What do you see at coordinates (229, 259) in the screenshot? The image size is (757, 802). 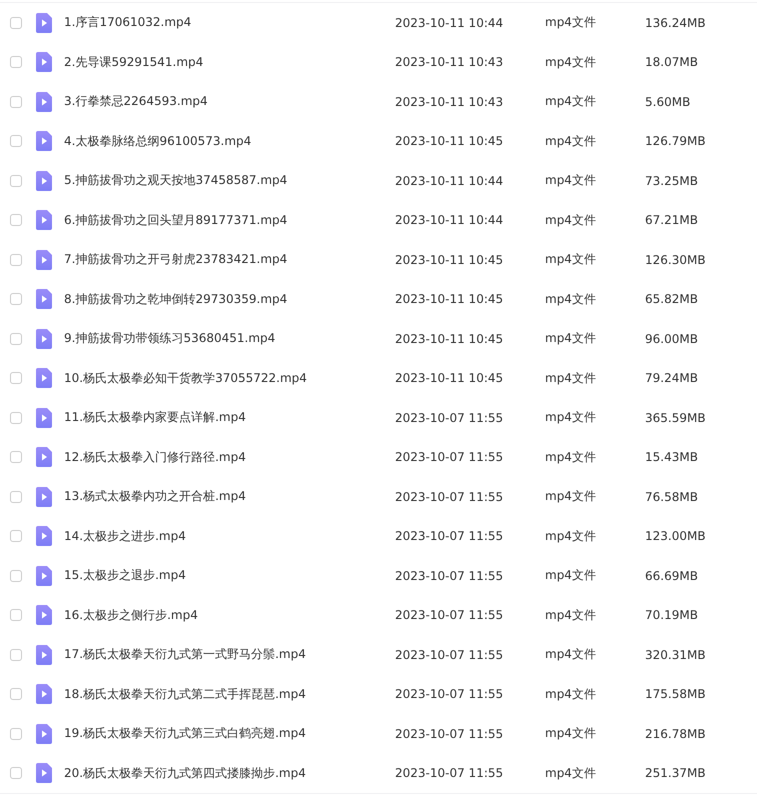 I see `file-name: 7.抻筋拔骨功之开弓射虎23783421.mp4` at bounding box center [229, 259].